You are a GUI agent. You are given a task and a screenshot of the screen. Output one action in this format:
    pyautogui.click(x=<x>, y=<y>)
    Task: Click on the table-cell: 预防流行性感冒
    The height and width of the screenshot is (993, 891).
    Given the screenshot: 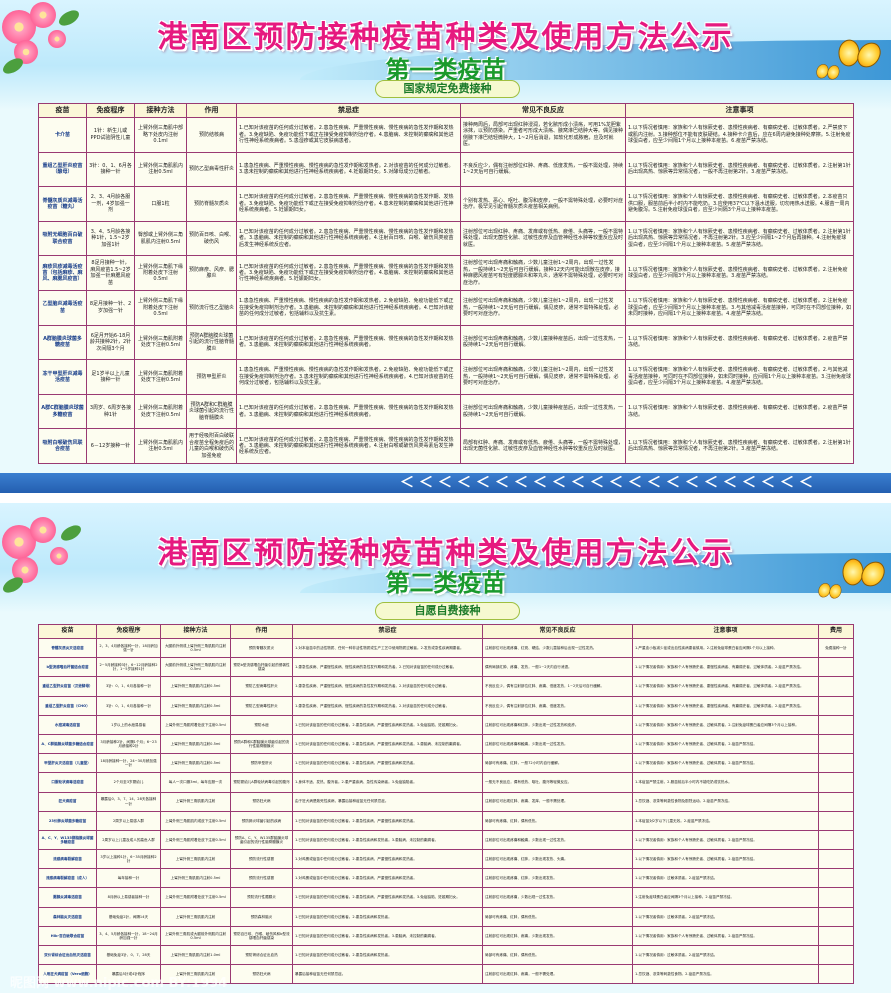 What is the action you would take?
    pyautogui.click(x=261, y=859)
    